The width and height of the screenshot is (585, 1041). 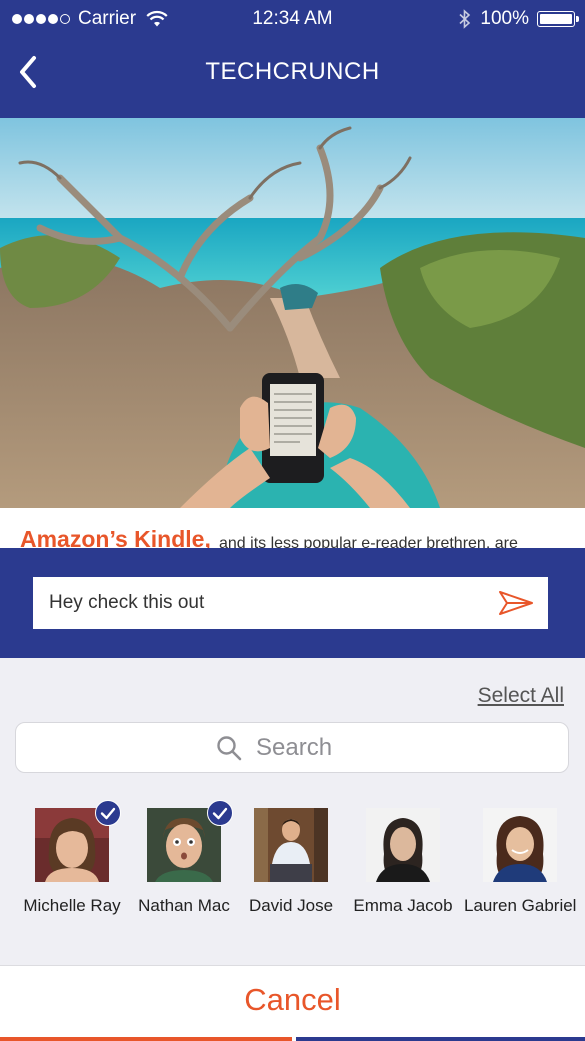 I want to click on search-icon, so click(x=229, y=747).